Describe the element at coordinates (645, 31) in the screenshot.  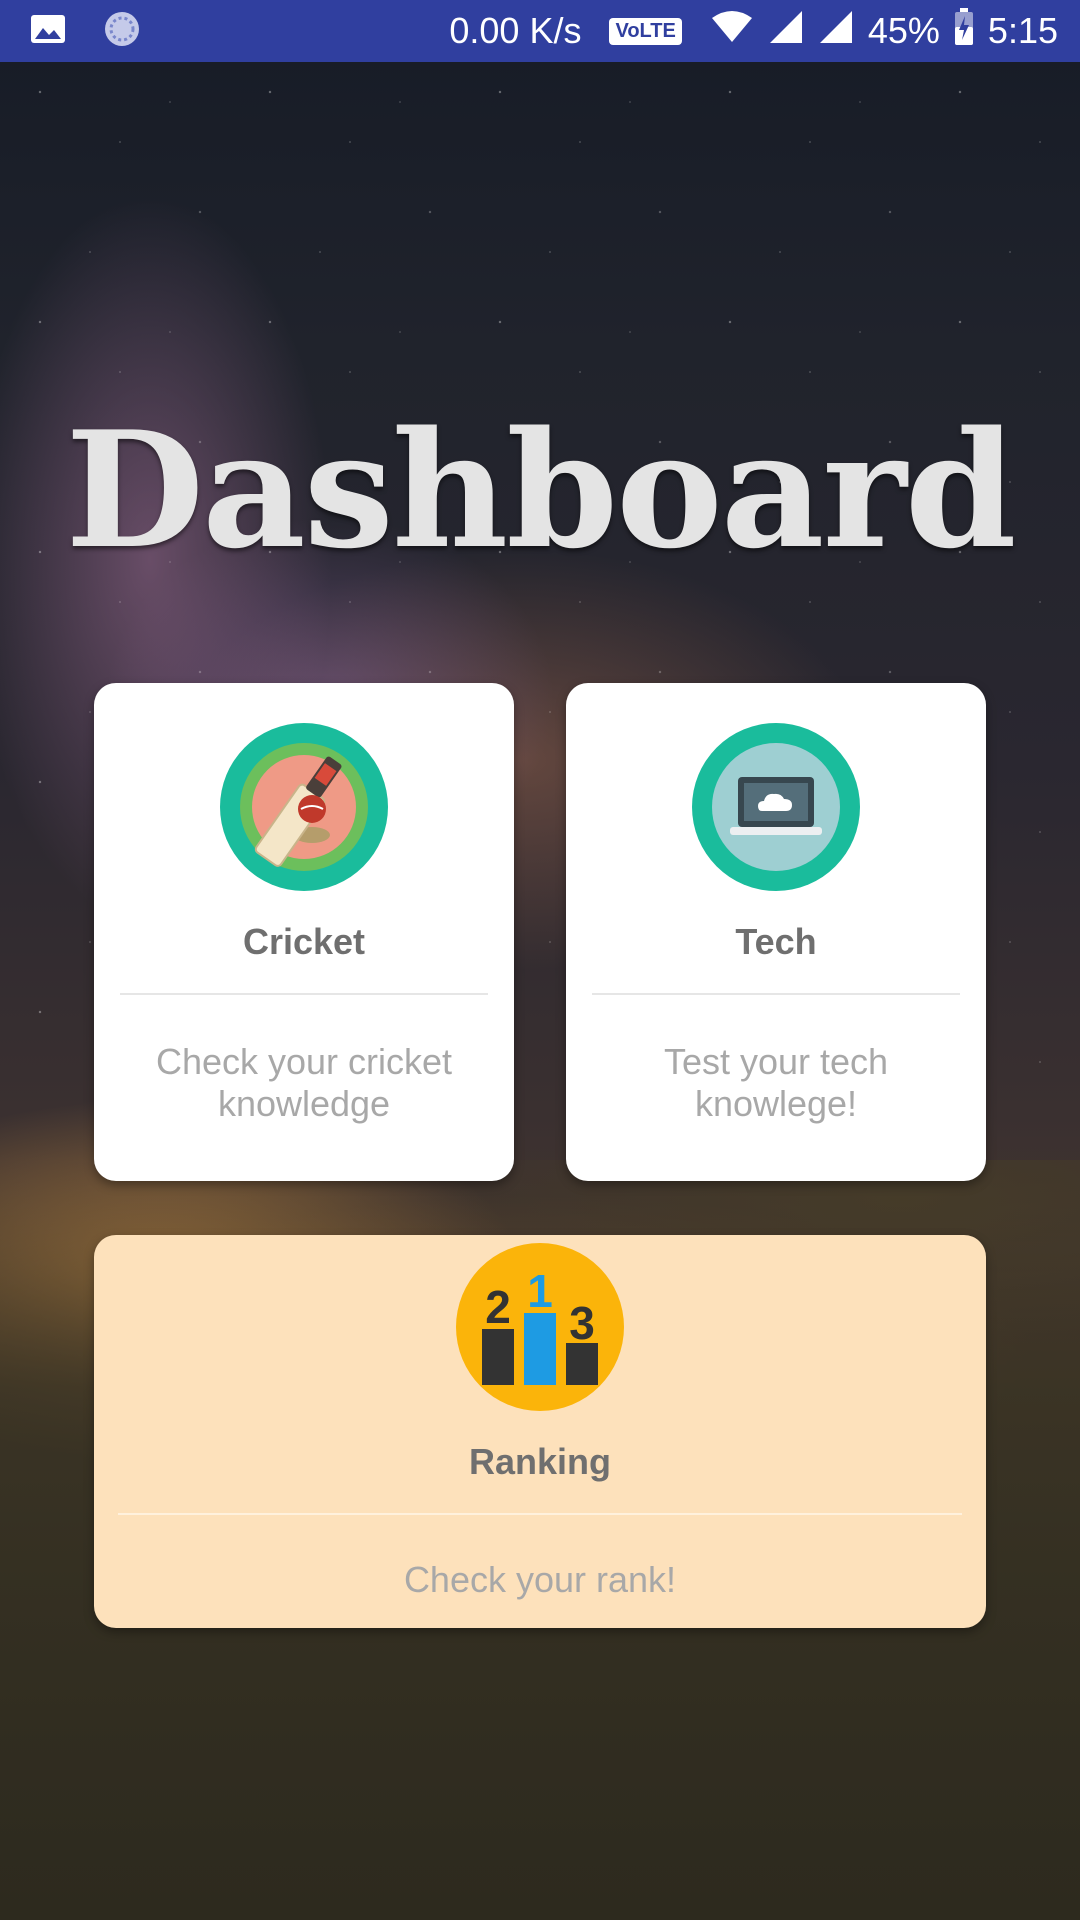
I see `volte-badge: VoLTE` at that location.